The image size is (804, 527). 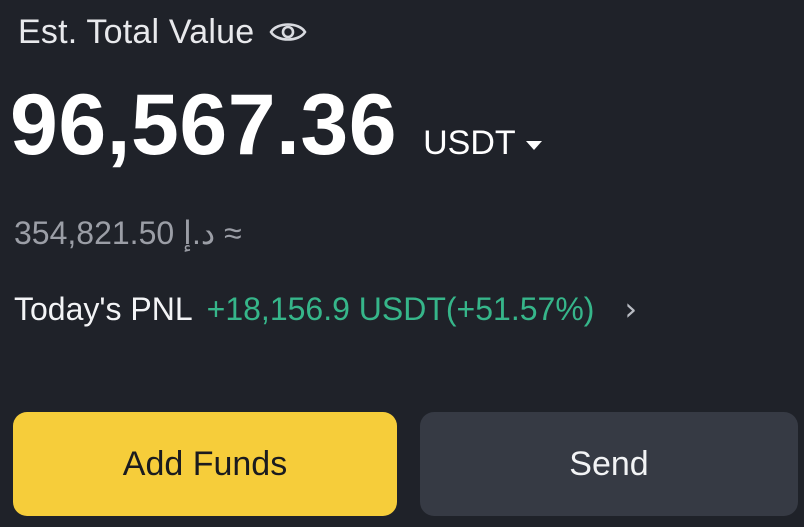 I want to click on balance-row: 96,567.36 USDT, so click(x=276, y=125).